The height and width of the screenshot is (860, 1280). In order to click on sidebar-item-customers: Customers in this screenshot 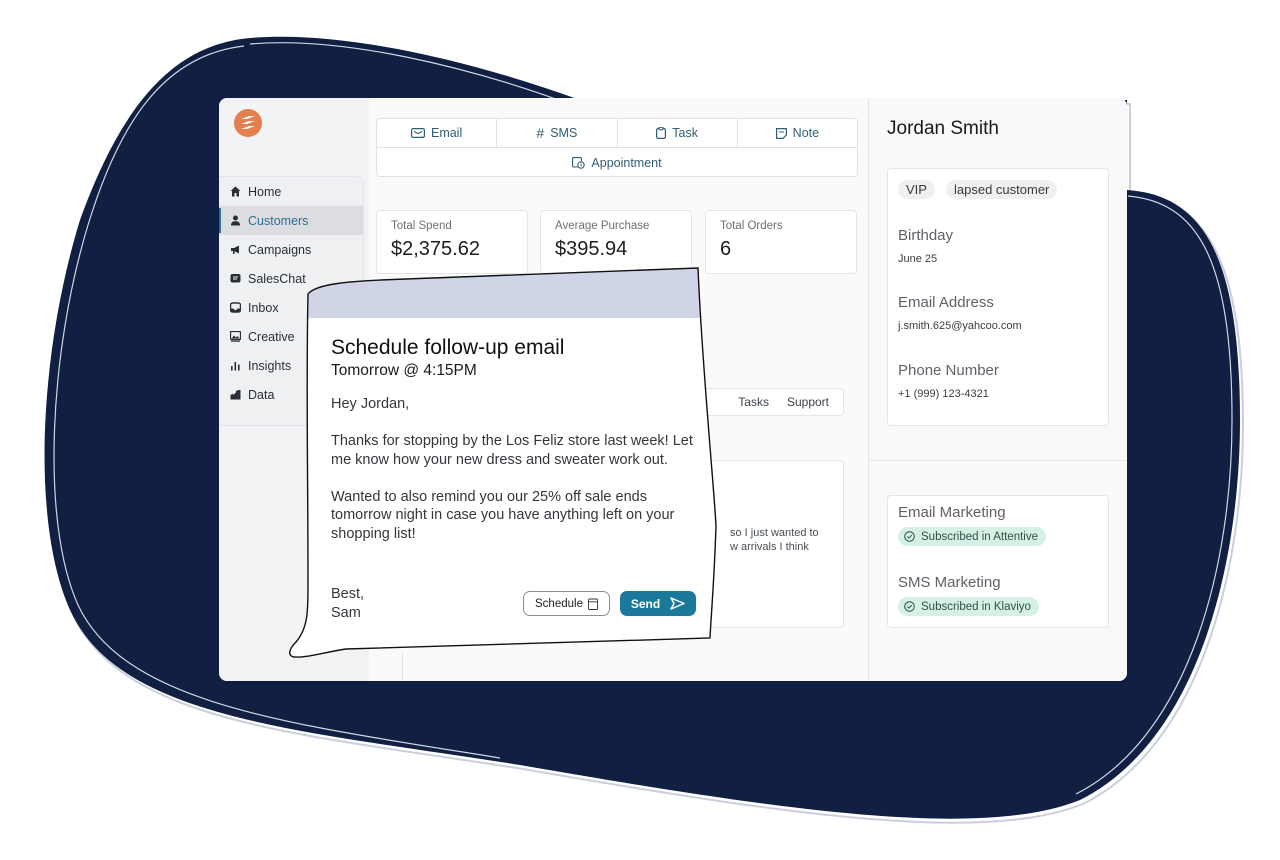, I will do `click(291, 220)`.